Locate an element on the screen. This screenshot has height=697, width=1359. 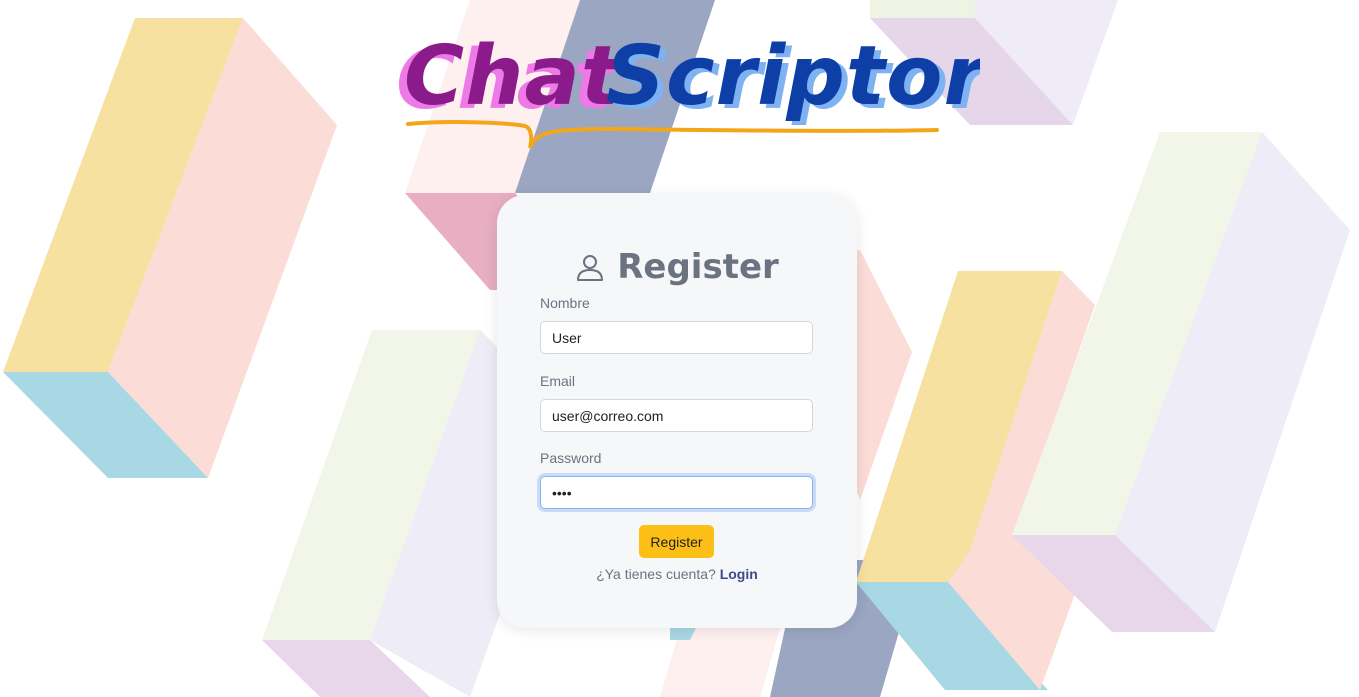
user-icon is located at coordinates (590, 268).